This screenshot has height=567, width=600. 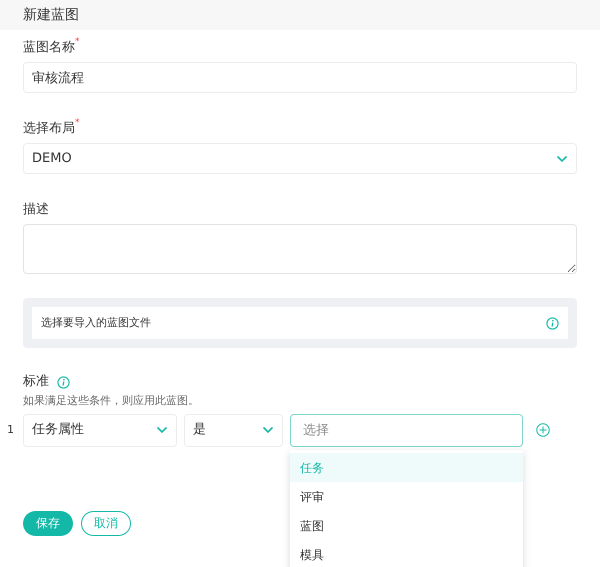 I want to click on field-label: 蓝图名称, so click(x=49, y=48).